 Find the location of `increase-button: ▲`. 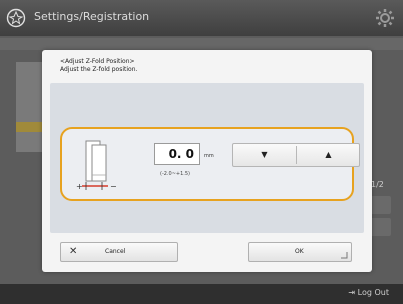

increase-button: ▲ is located at coordinates (328, 155).